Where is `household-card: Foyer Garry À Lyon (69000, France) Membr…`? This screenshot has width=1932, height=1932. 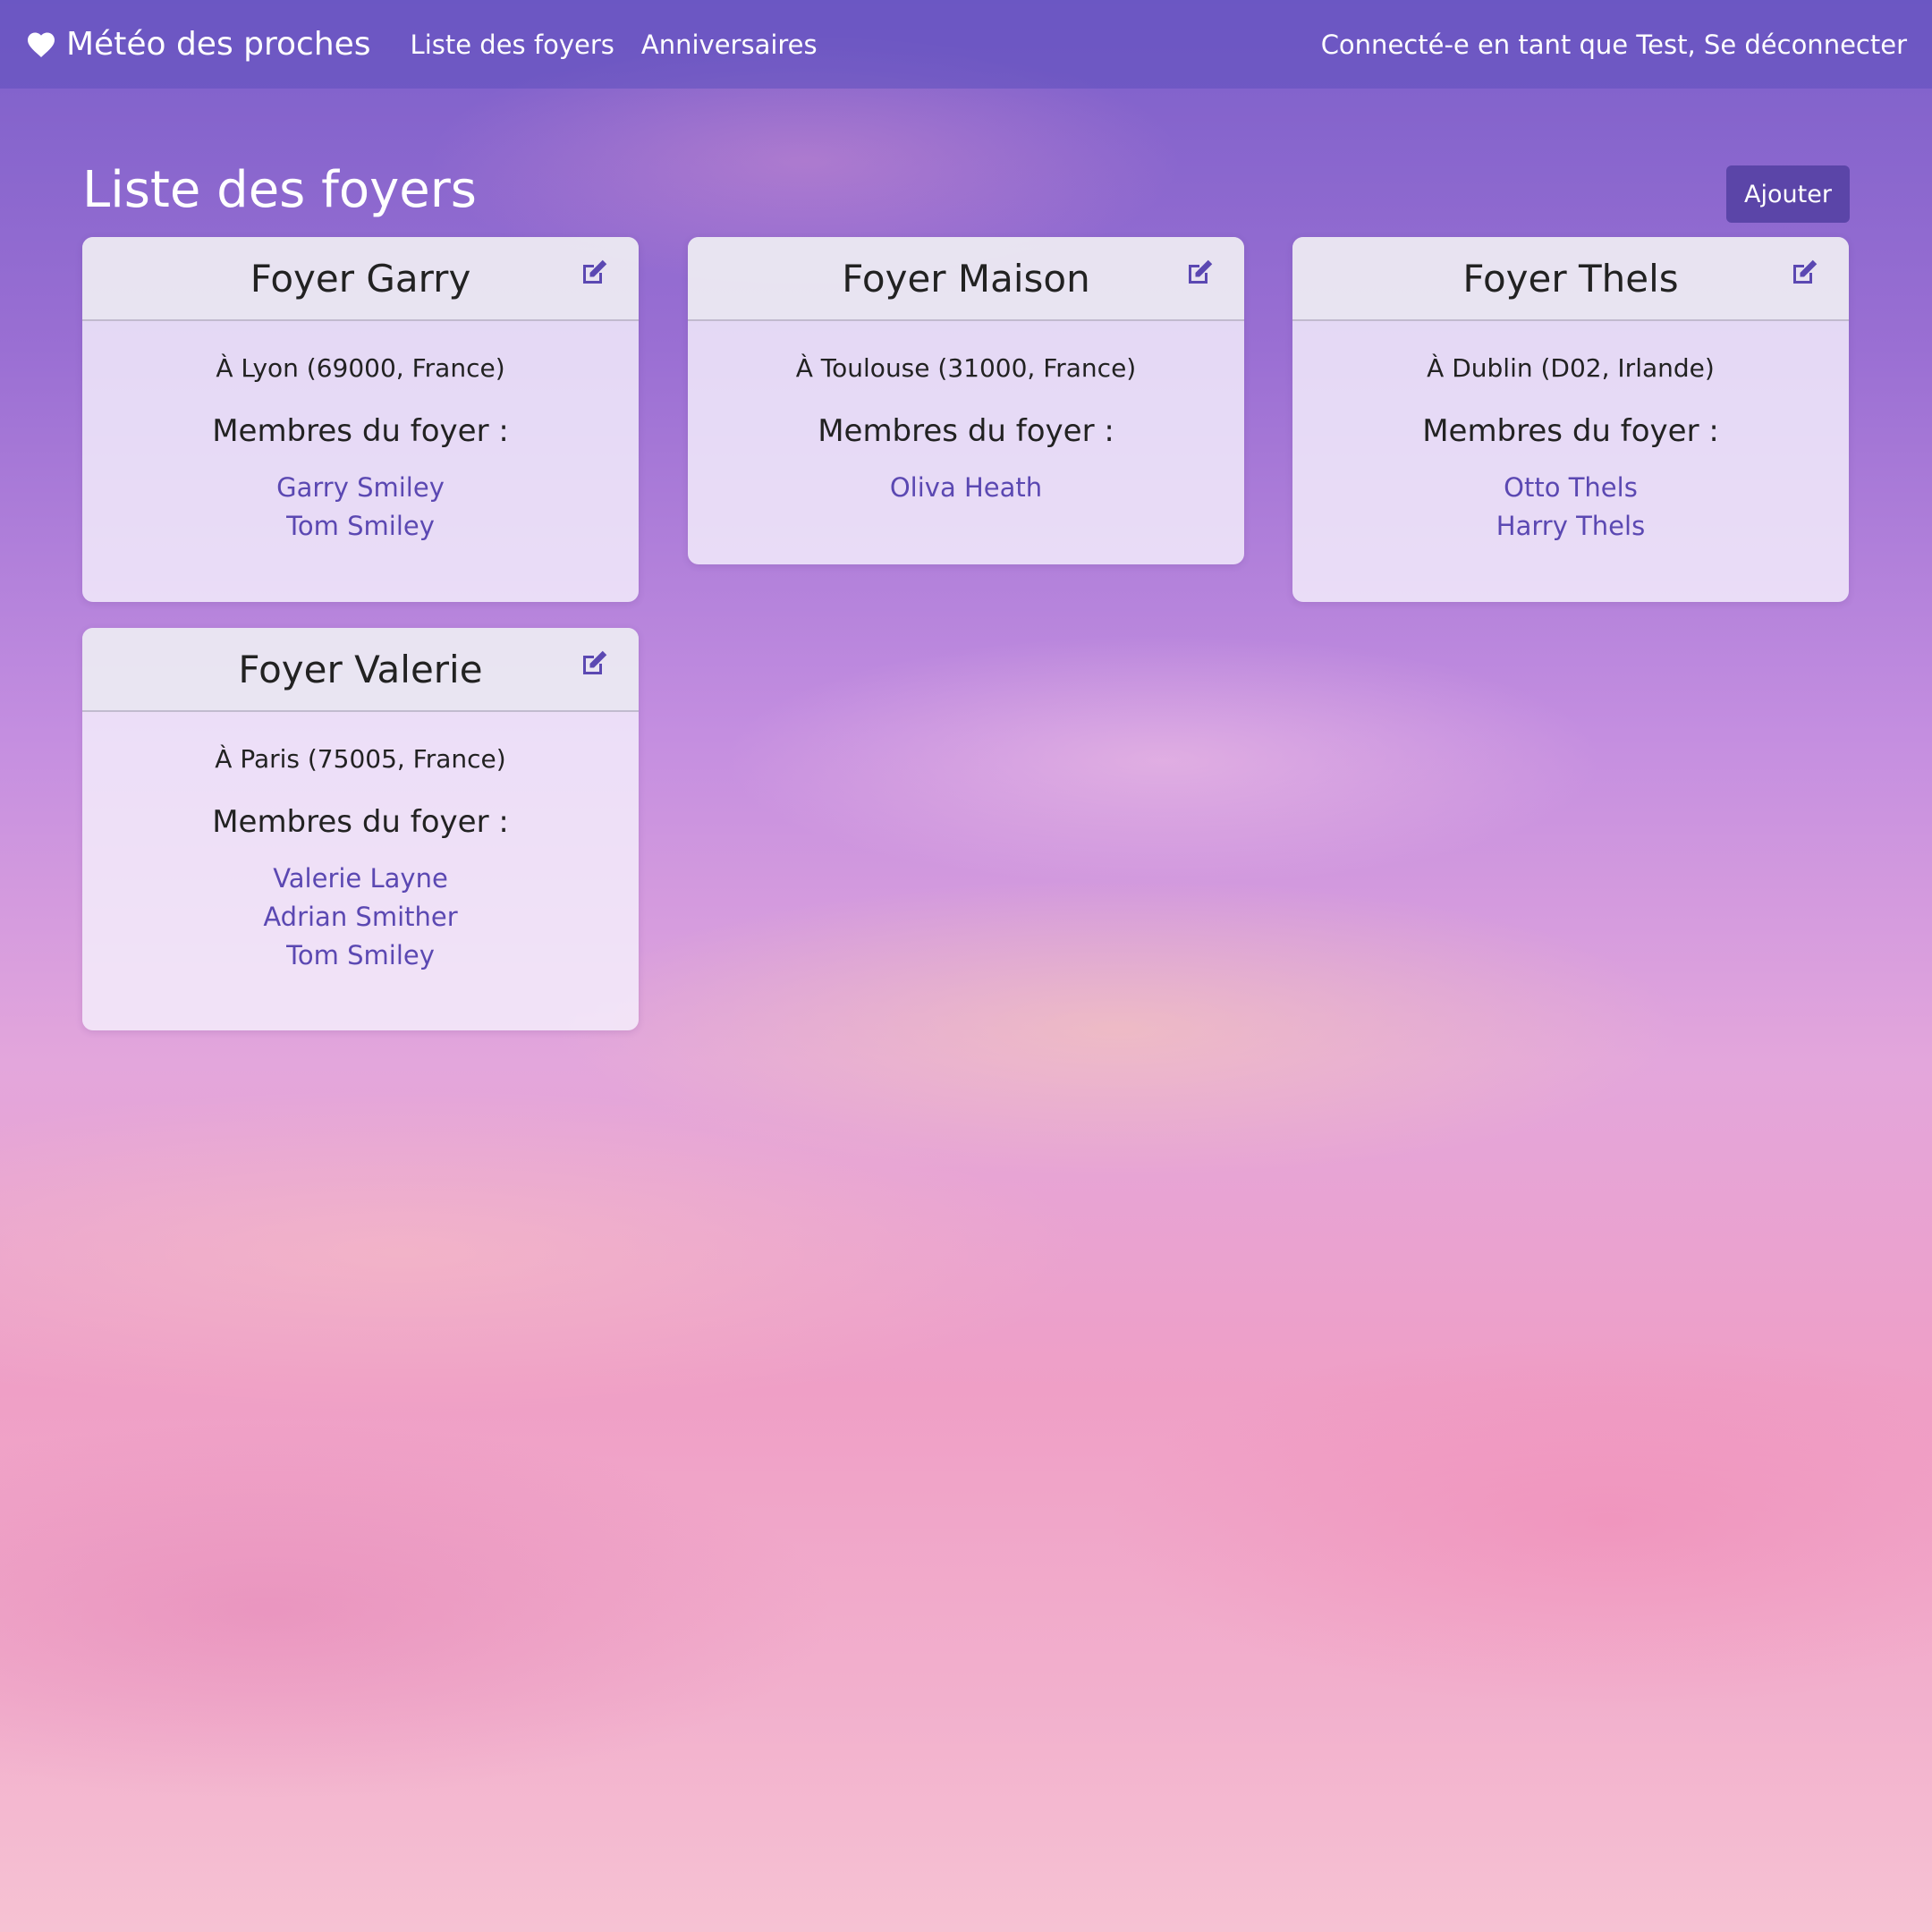
household-card: Foyer Garry À Lyon (69000, France) Membr… is located at coordinates (360, 419).